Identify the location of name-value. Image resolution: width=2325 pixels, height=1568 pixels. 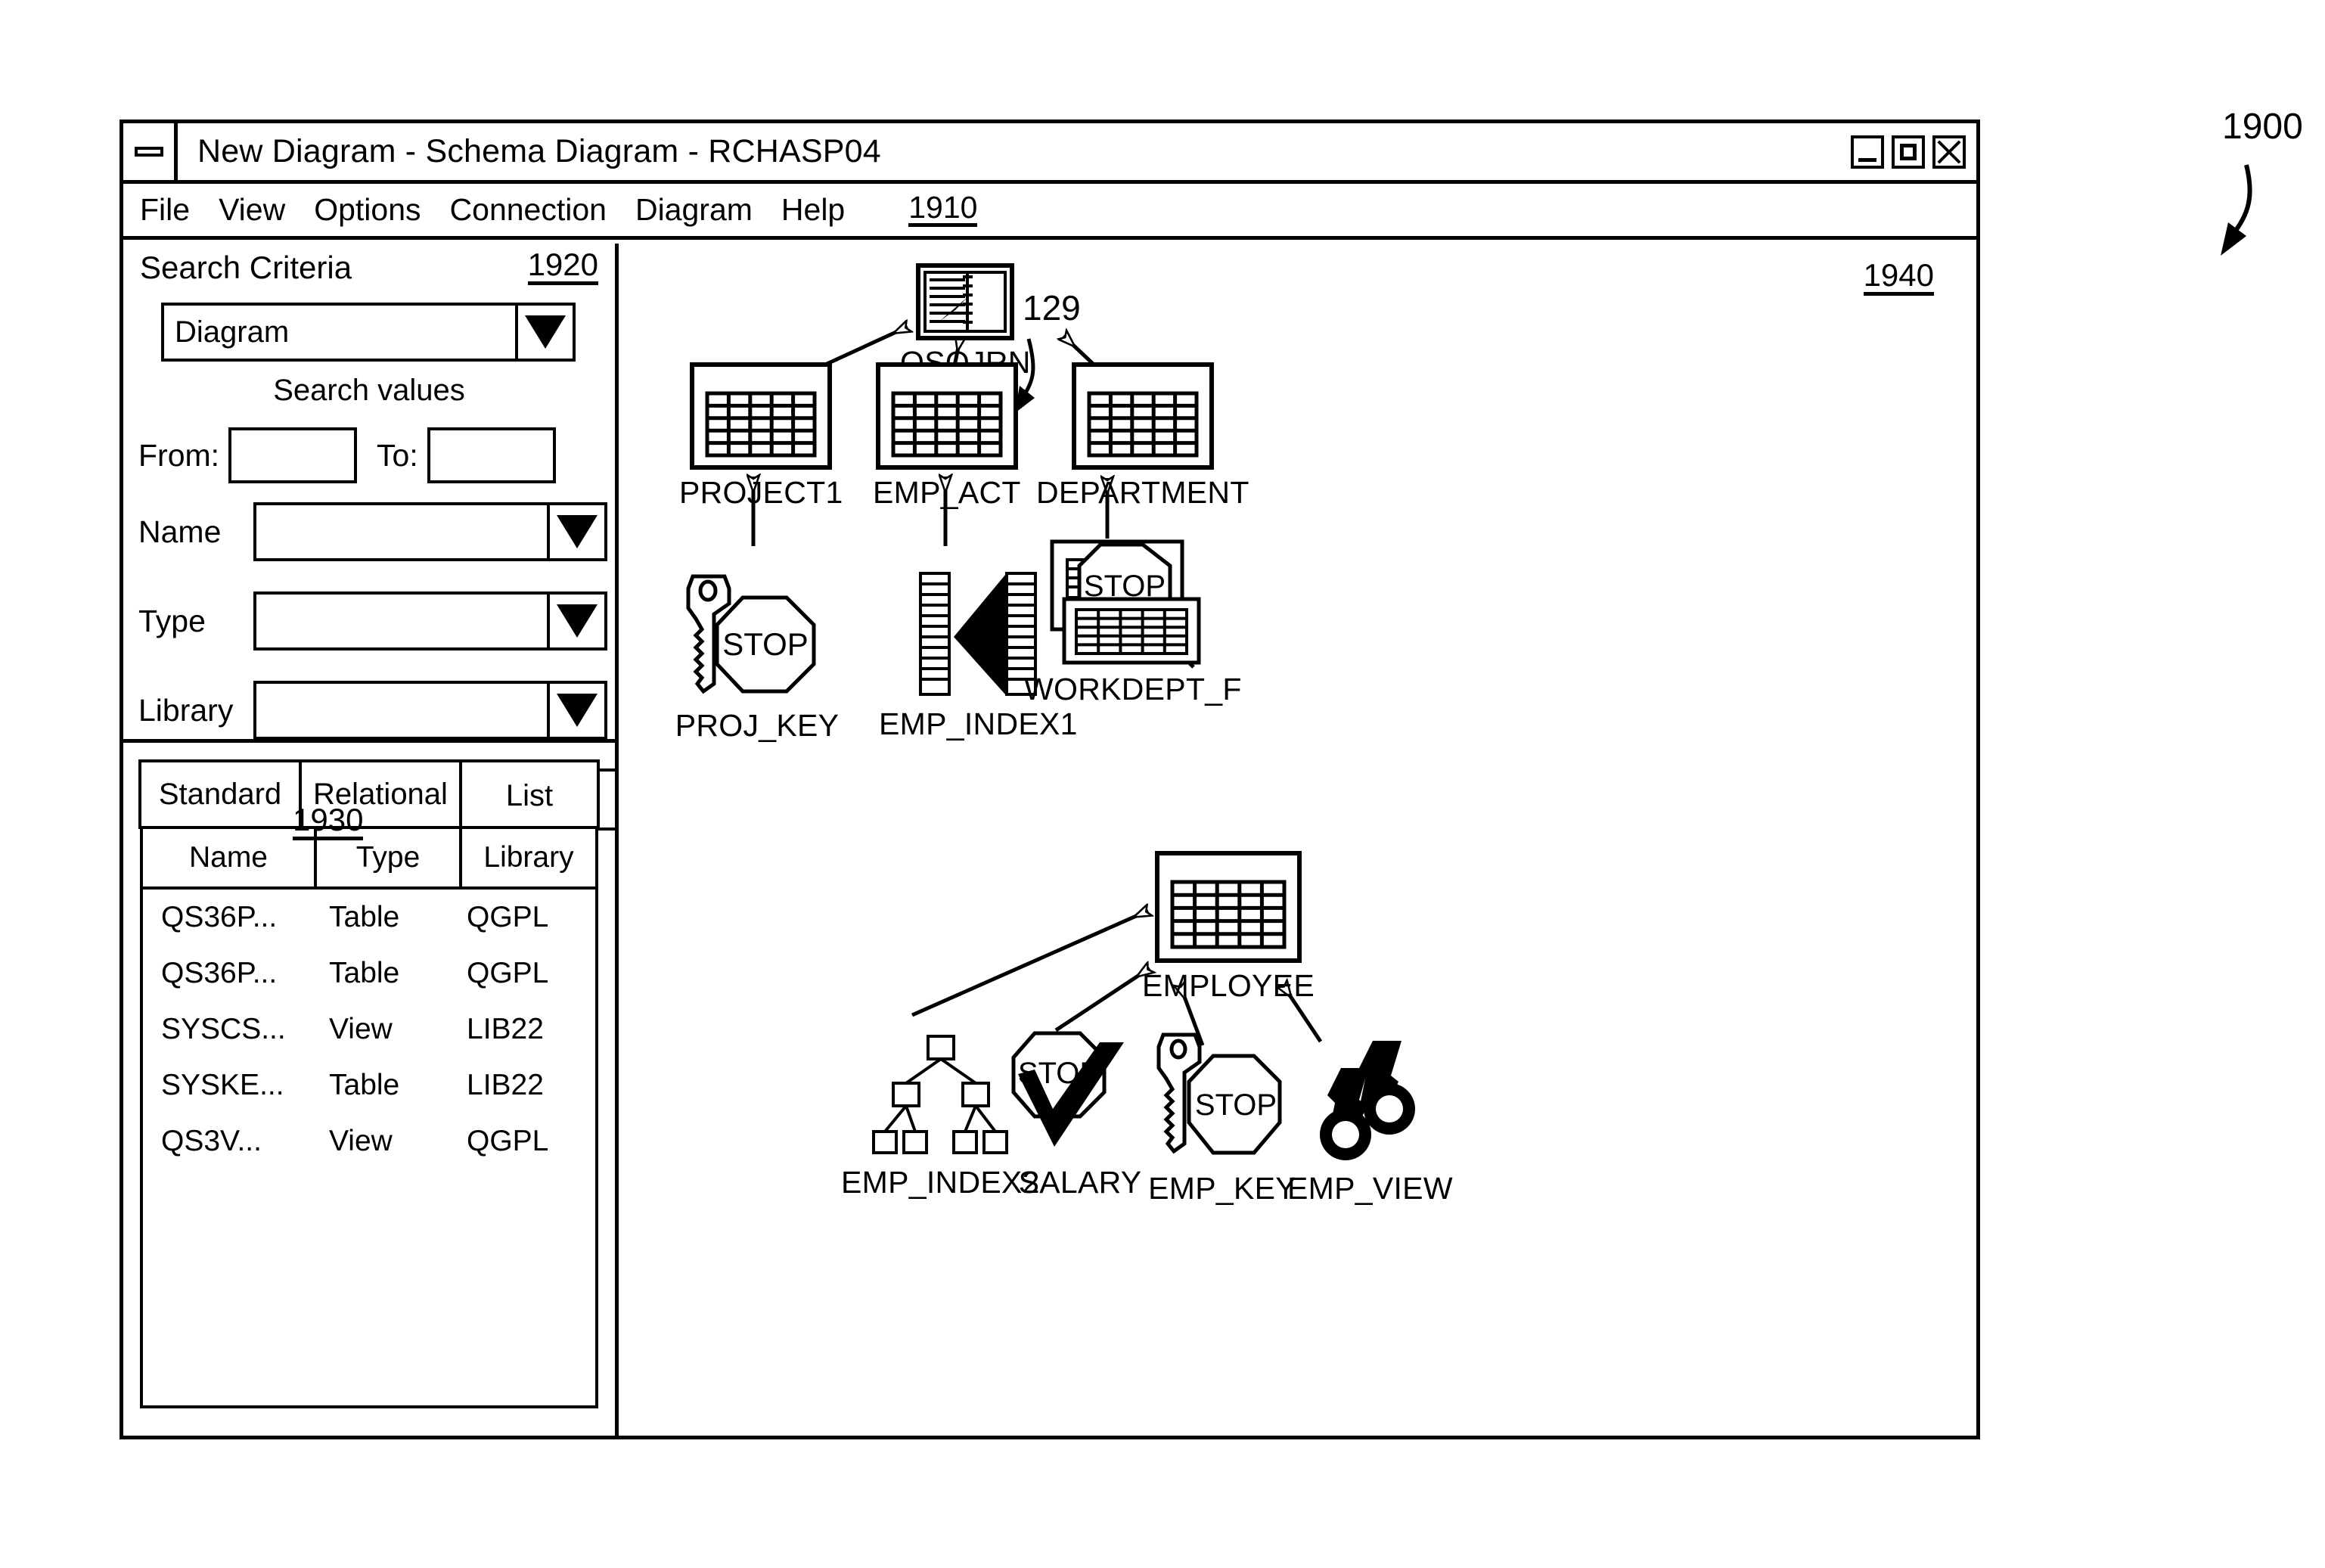
(402, 532).